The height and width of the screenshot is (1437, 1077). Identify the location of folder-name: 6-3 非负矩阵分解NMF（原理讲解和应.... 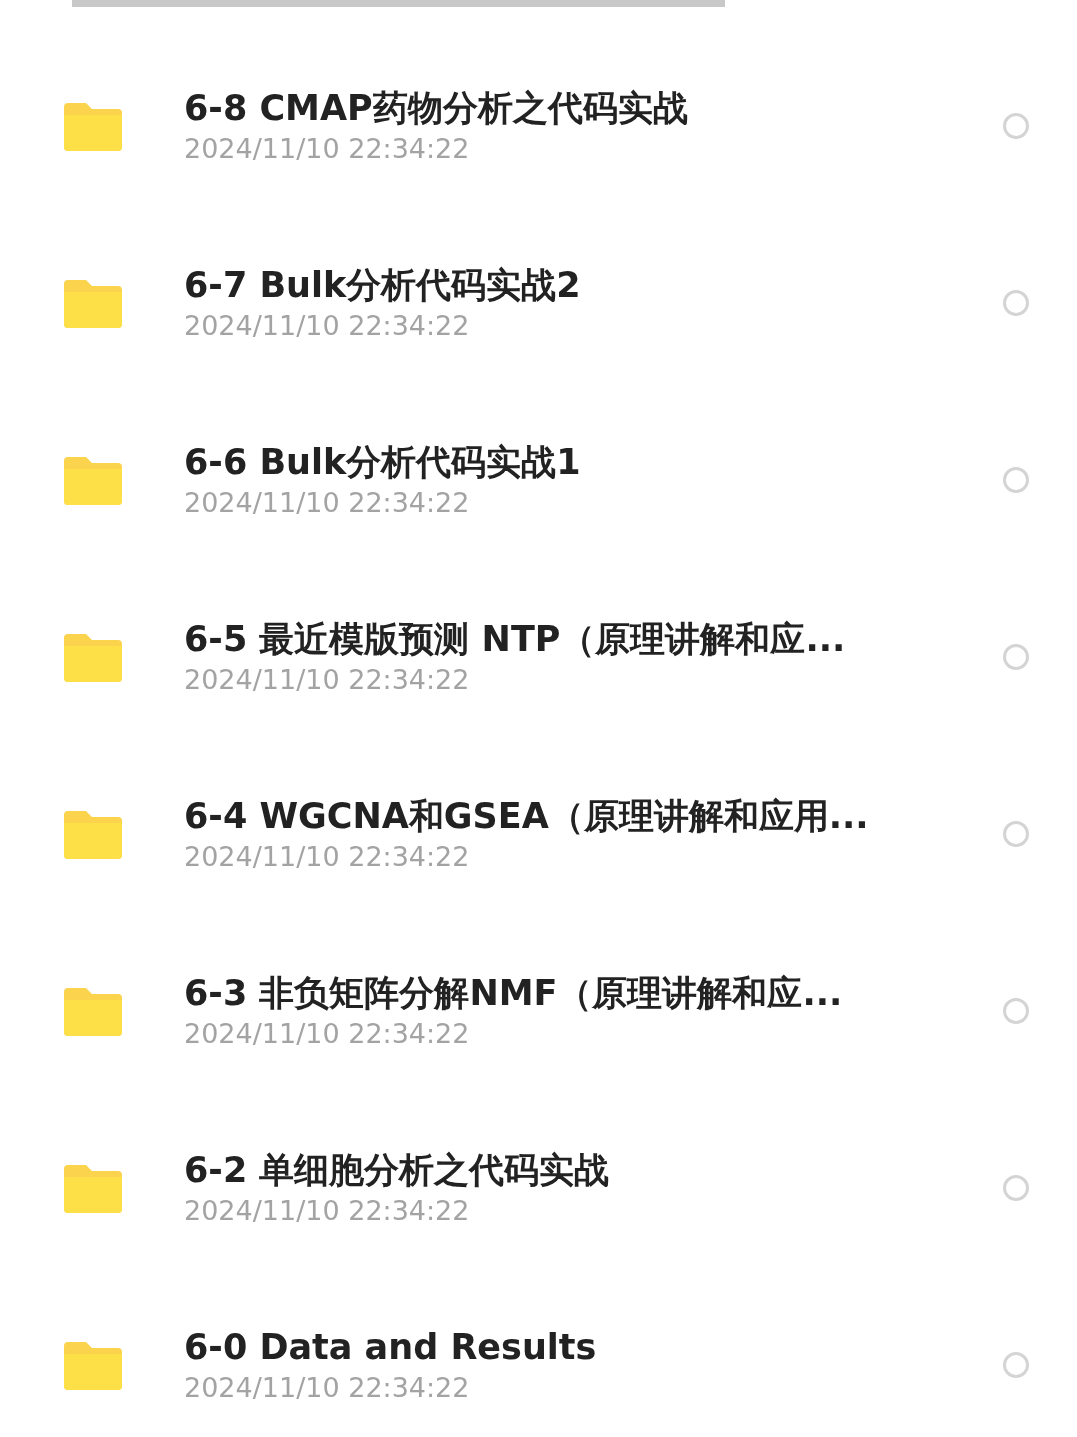
(514, 993).